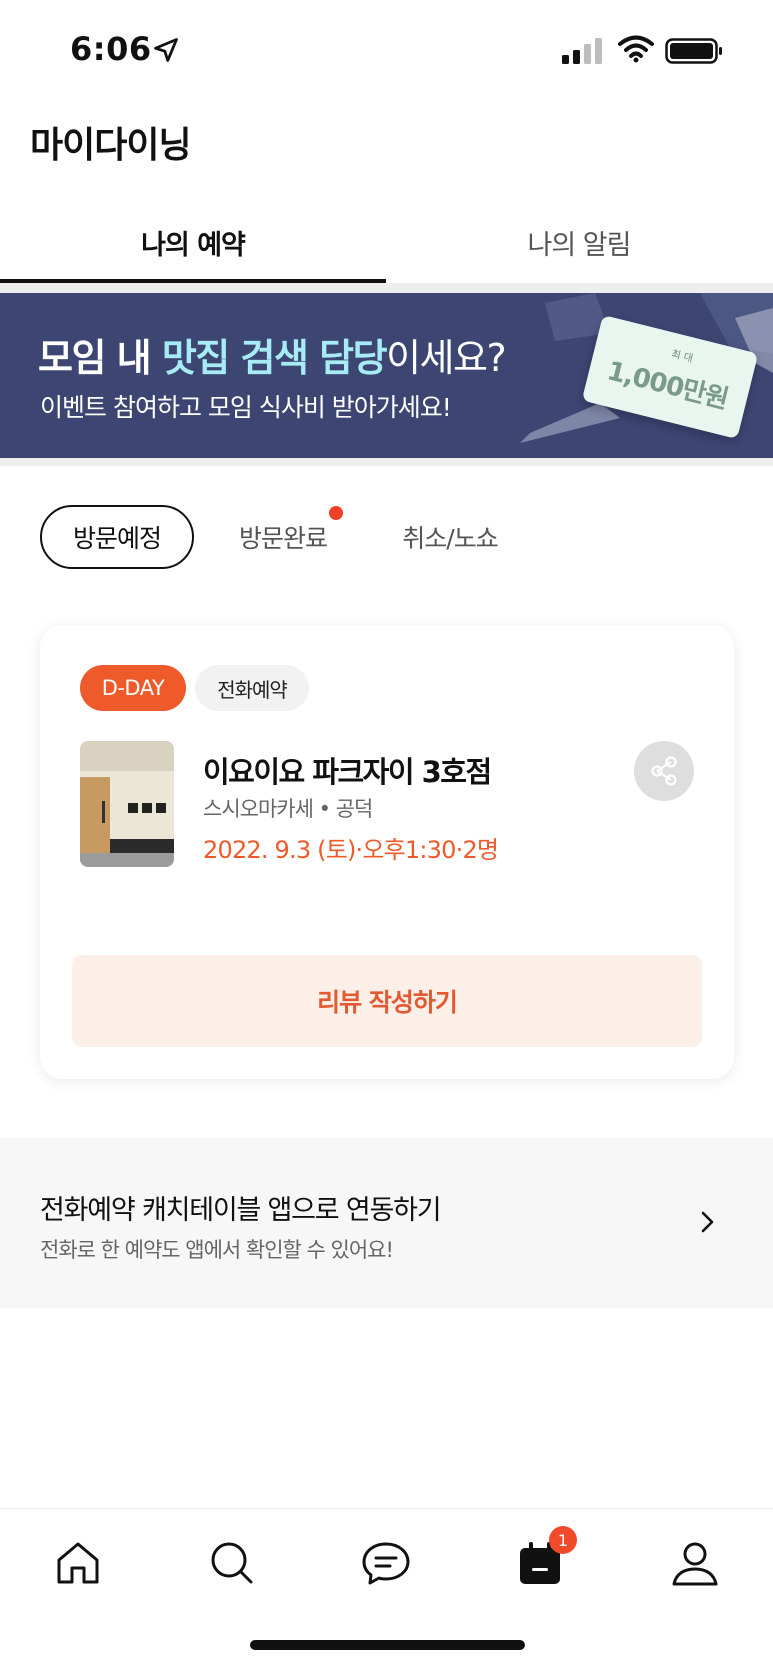  Describe the element at coordinates (252, 688) in the screenshot. I see `reservation-type-badge: 전화예약` at that location.